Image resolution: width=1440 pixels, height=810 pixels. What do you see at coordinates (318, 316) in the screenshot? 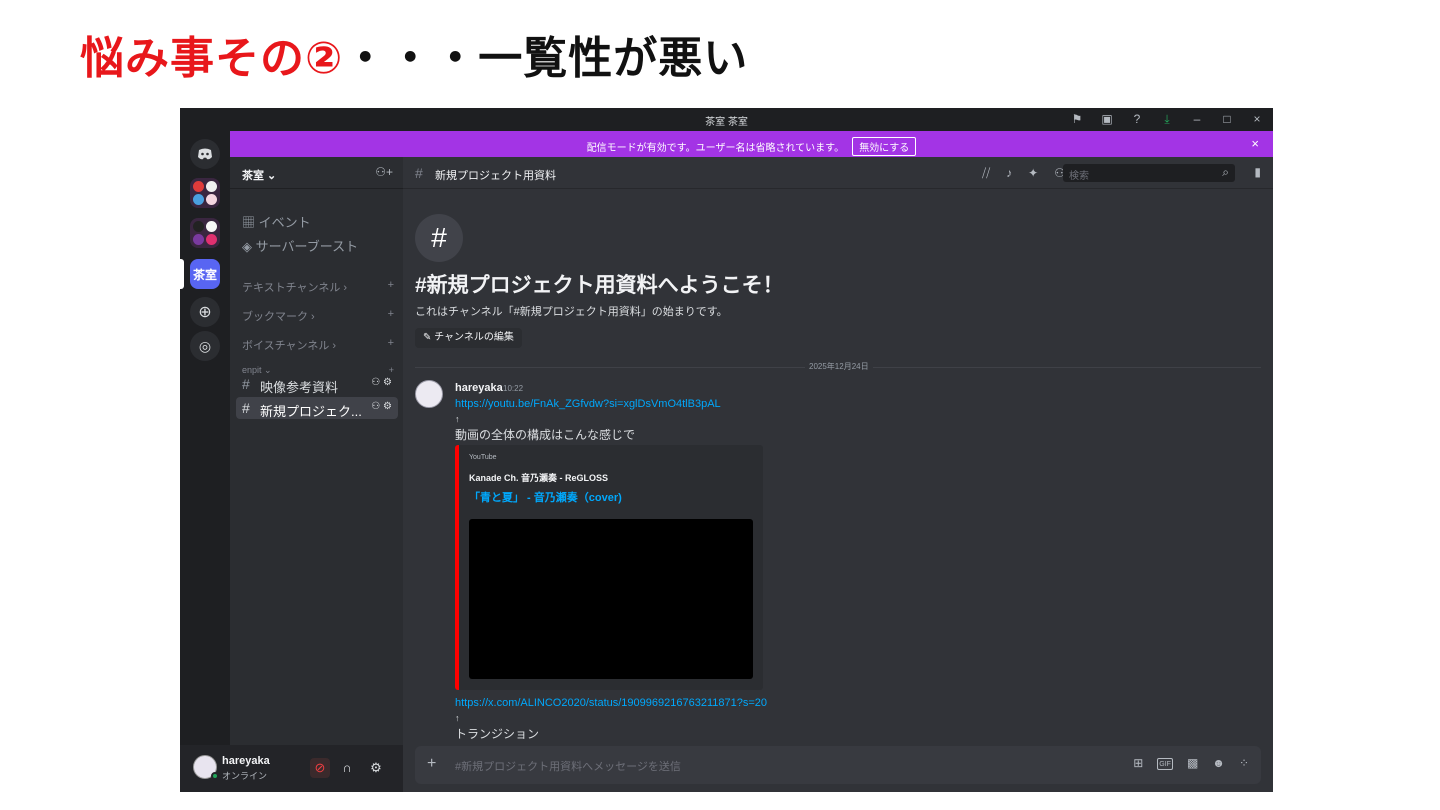
I see `category-bookmarks: ブックマーク › +` at bounding box center [318, 316].